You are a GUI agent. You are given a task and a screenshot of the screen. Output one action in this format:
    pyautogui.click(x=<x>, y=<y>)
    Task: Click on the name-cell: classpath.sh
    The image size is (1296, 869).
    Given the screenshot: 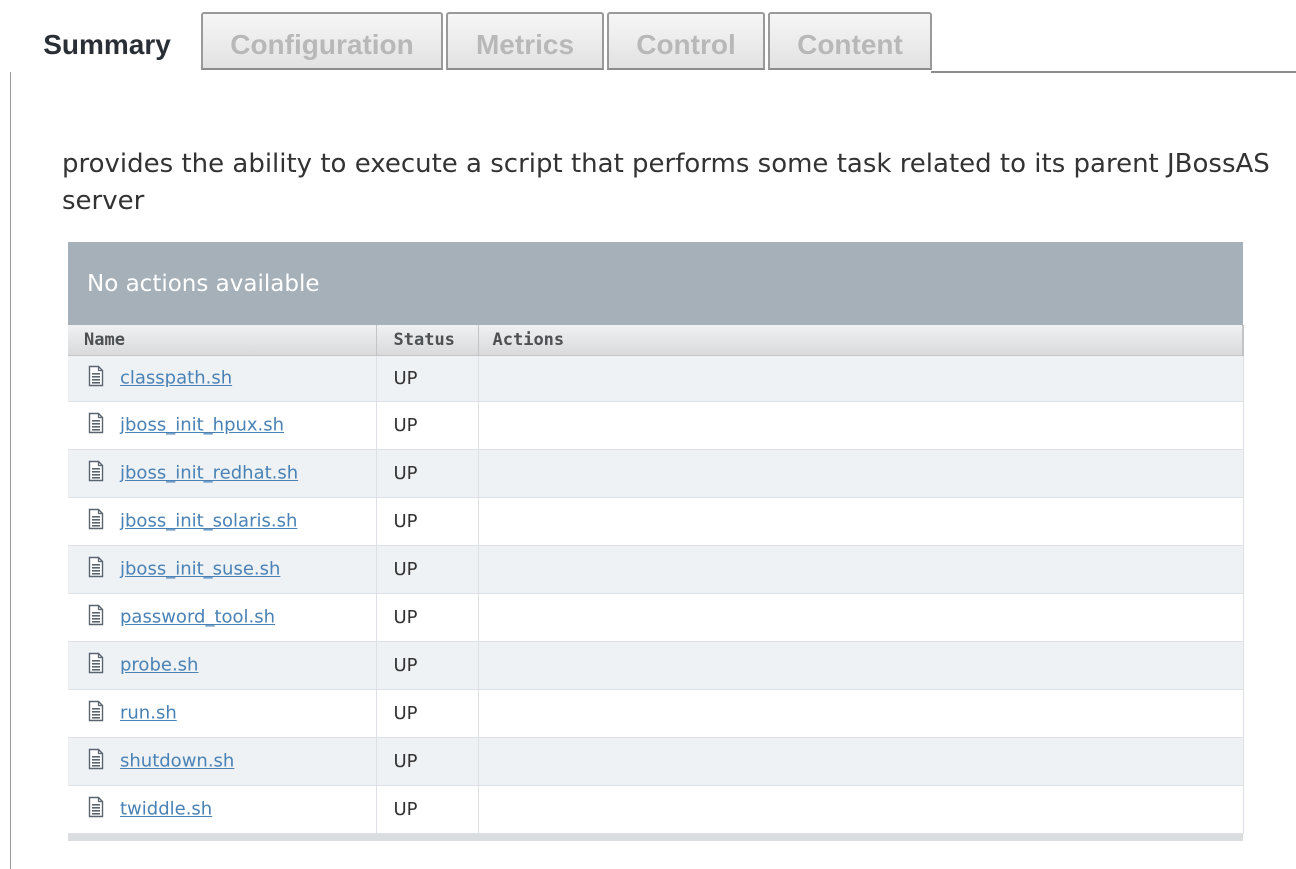 What is the action you would take?
    pyautogui.click(x=222, y=378)
    